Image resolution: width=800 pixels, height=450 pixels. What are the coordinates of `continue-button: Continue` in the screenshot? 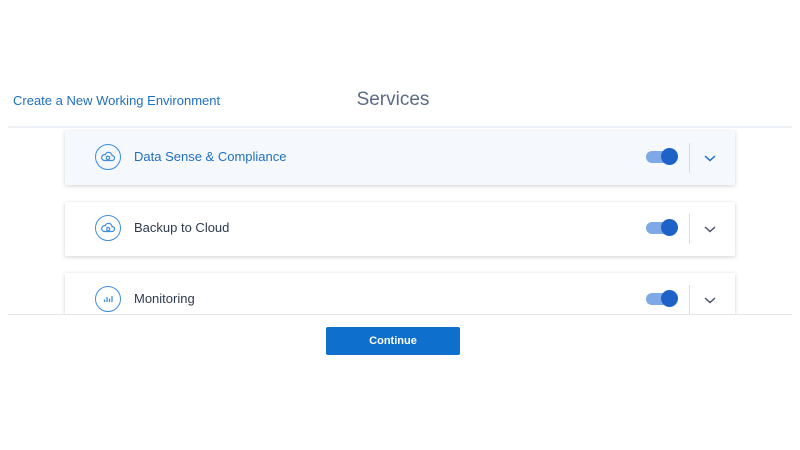 It's located at (393, 341).